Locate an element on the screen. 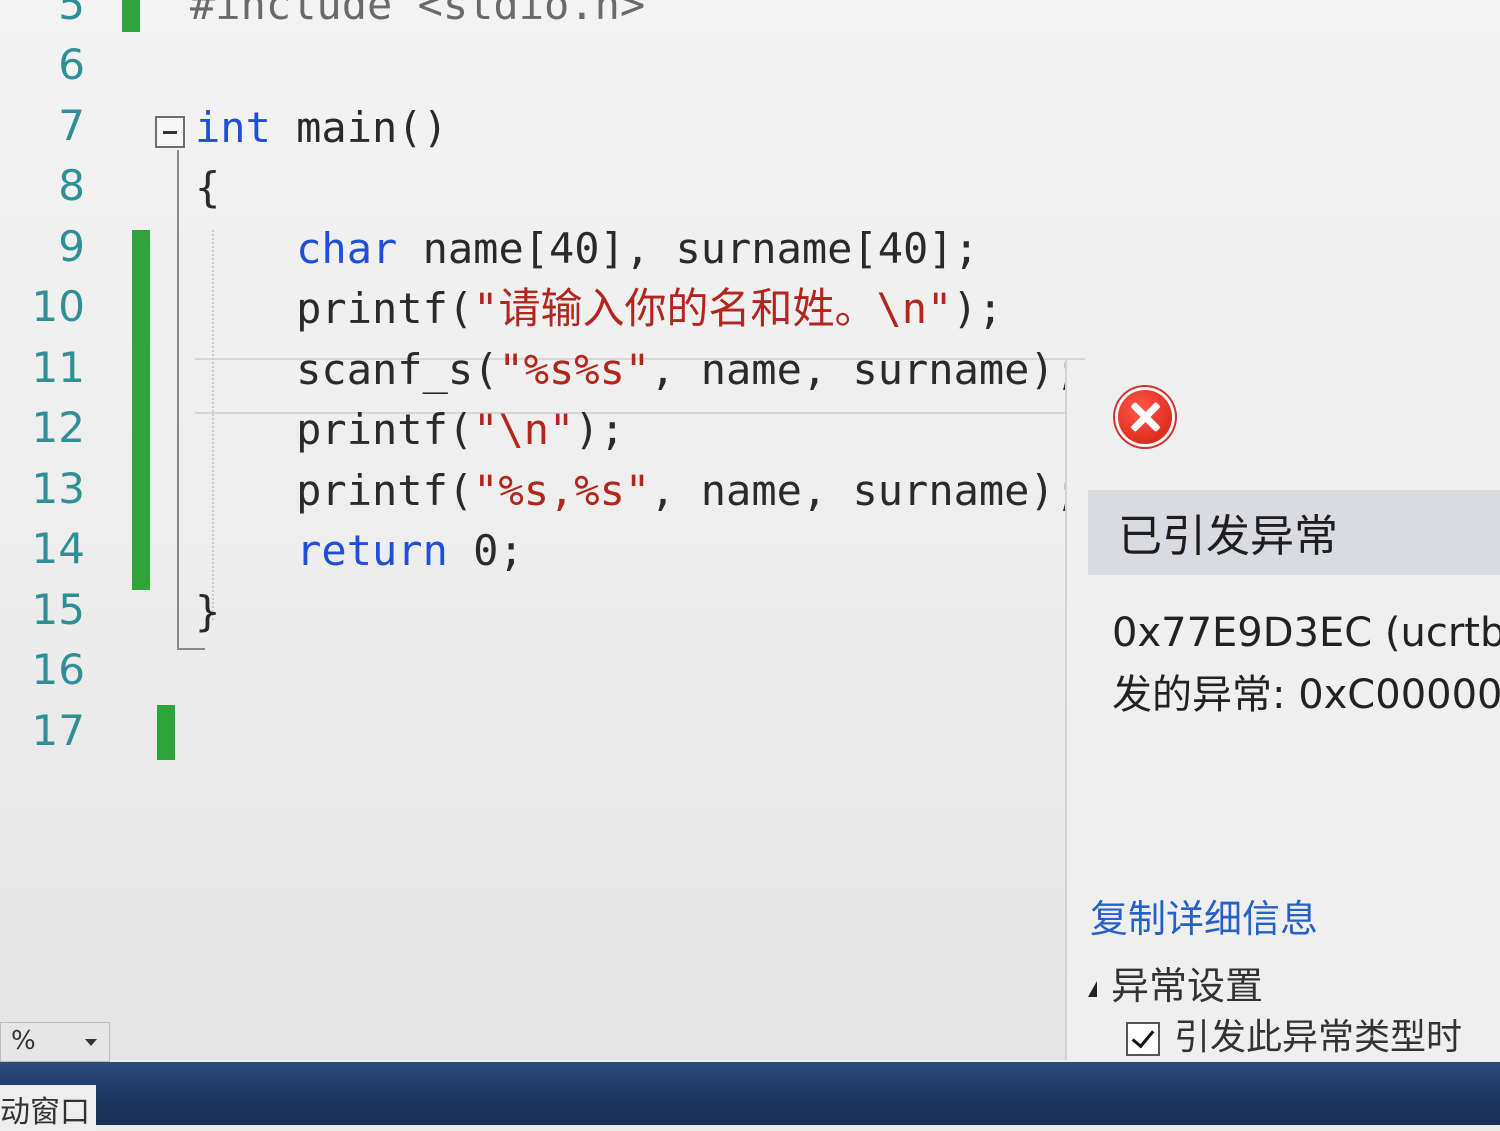  code-line: { is located at coordinates (207, 188).